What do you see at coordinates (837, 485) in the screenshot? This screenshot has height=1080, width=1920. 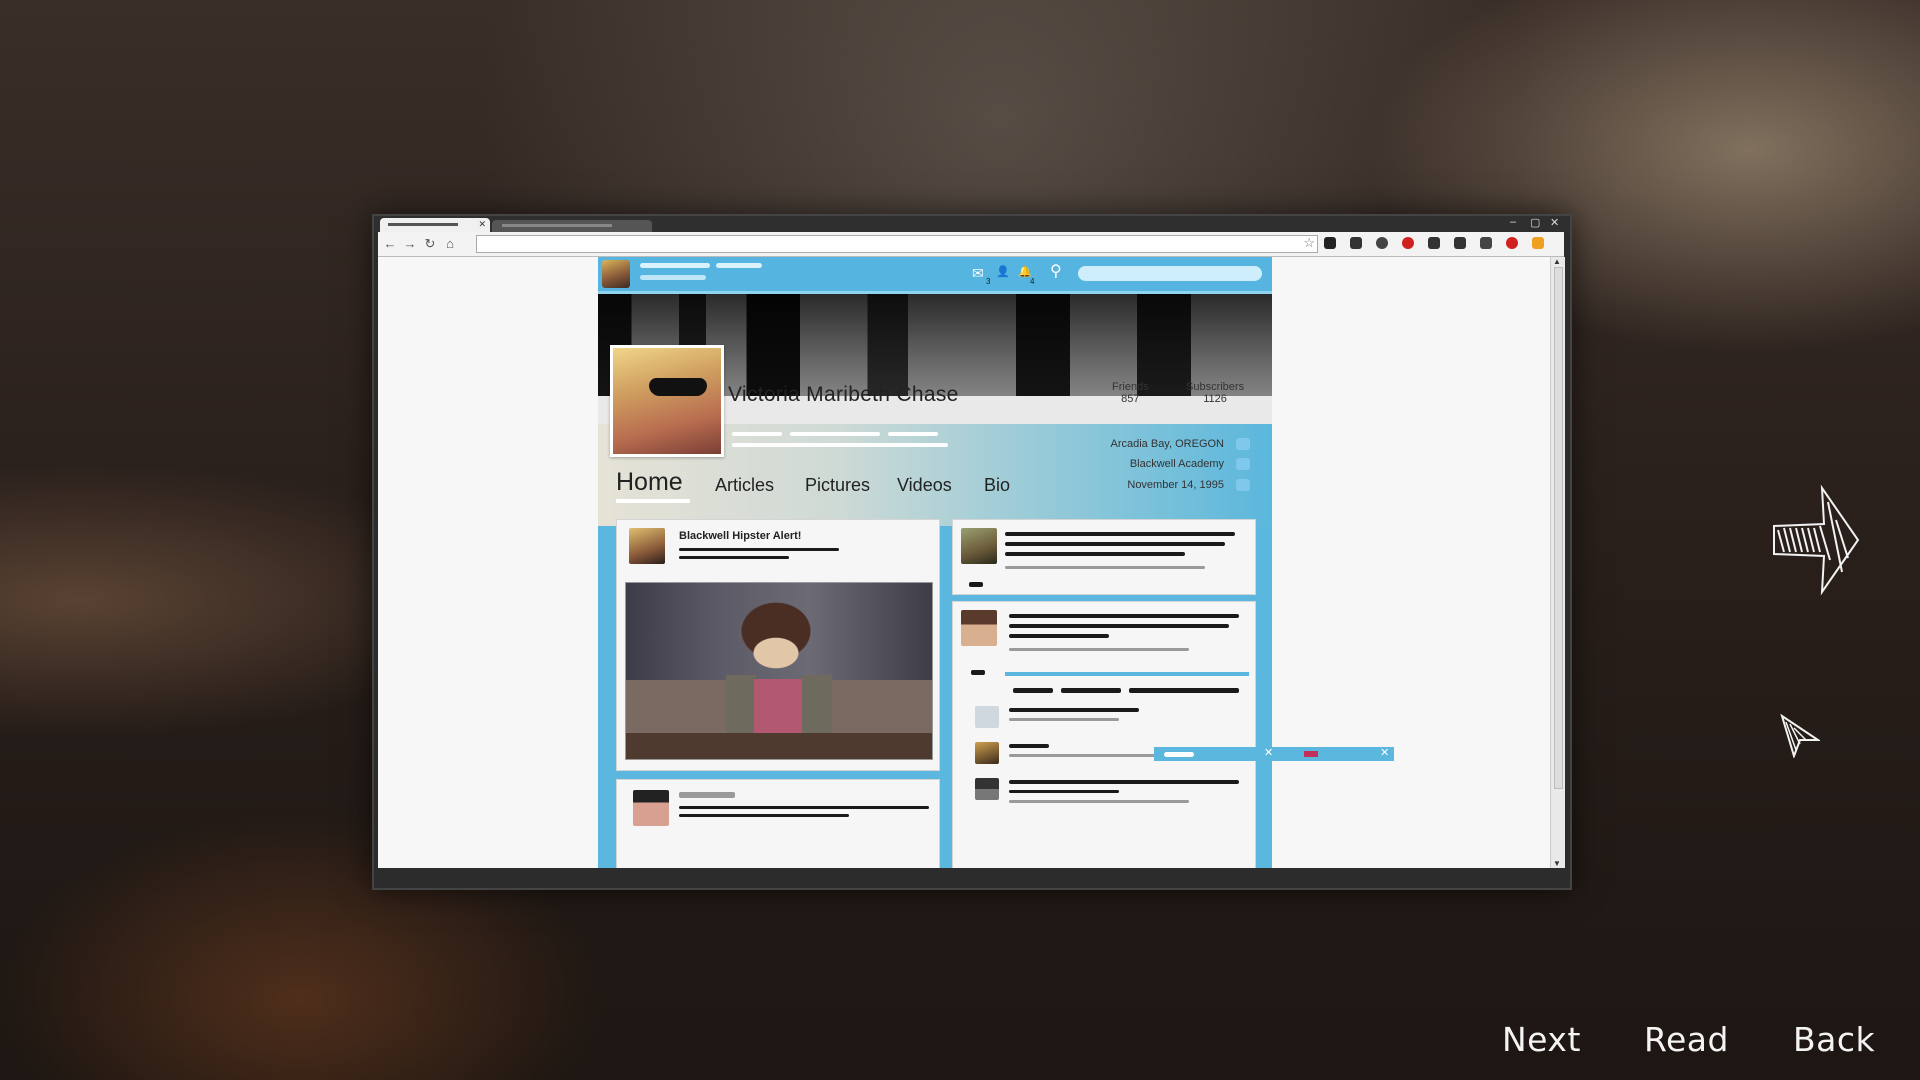 I see `tab-pictures: Pictures` at bounding box center [837, 485].